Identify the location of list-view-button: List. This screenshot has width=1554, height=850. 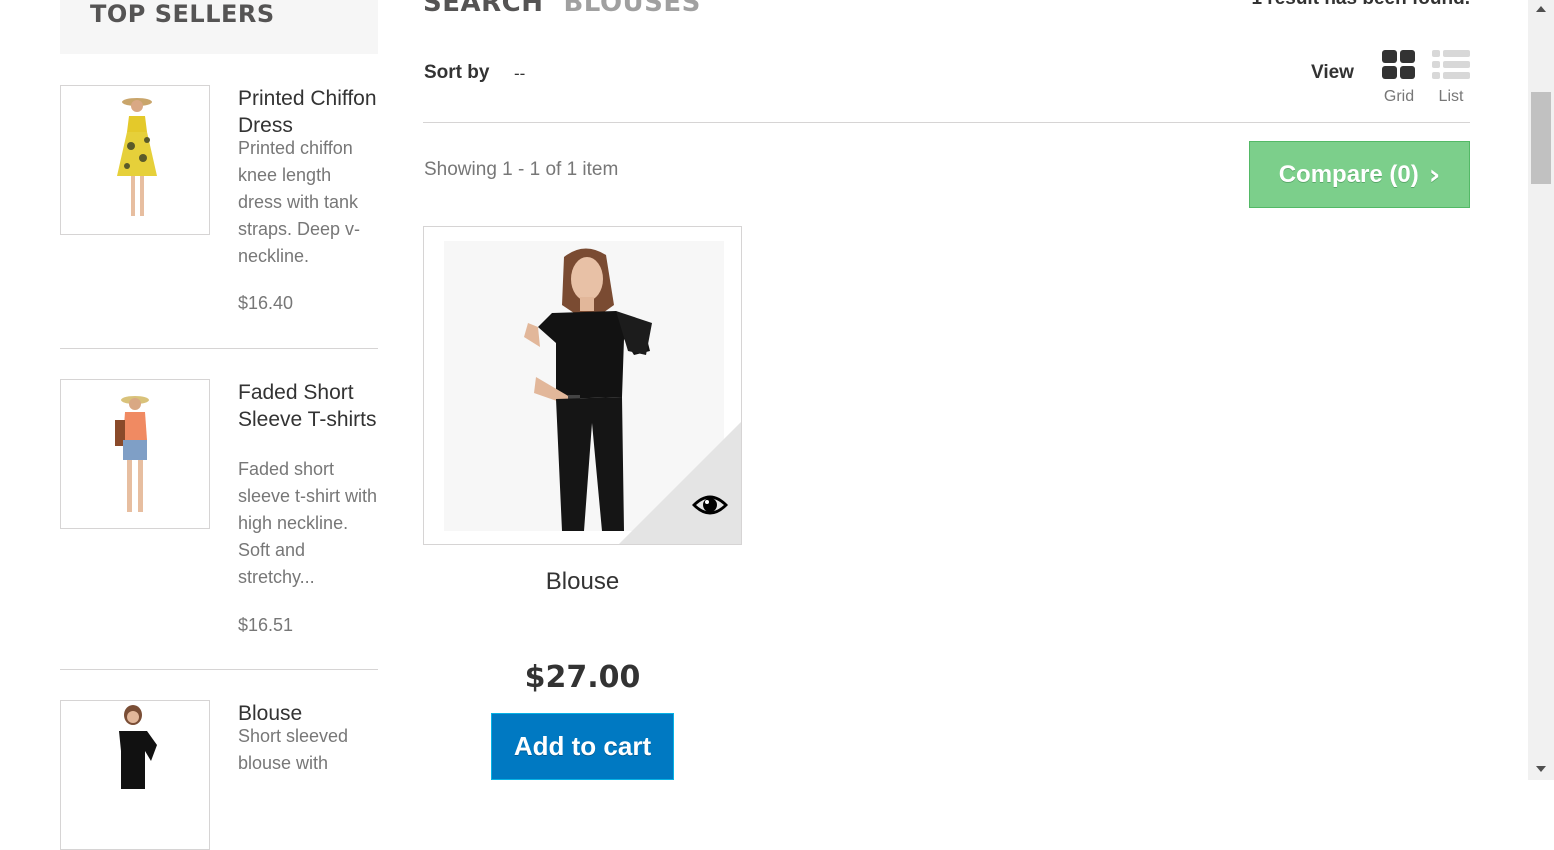
(1451, 78).